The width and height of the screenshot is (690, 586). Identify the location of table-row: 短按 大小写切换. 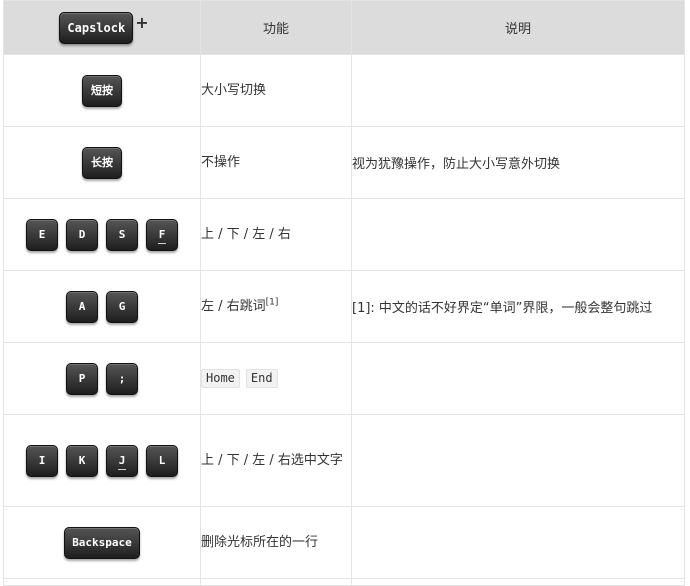
(344, 90).